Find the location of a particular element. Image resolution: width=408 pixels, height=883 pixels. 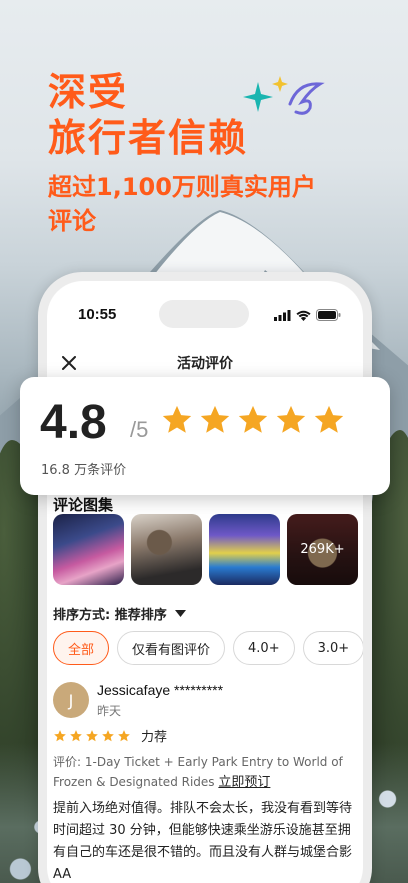

headline-line2: 旅行者信赖 is located at coordinates (148, 139).